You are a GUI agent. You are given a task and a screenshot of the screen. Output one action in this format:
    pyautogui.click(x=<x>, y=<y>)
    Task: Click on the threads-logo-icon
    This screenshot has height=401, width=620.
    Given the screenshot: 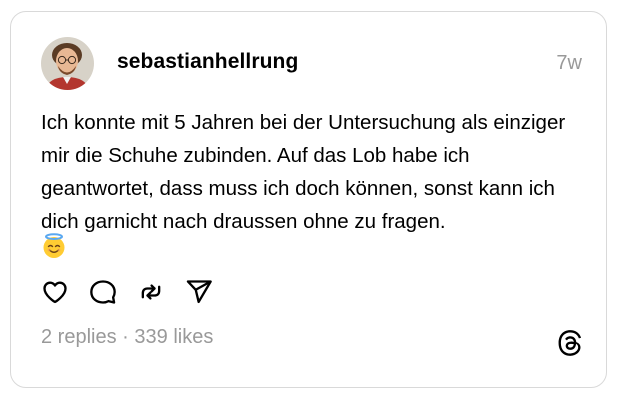 What is the action you would take?
    pyautogui.click(x=570, y=343)
    